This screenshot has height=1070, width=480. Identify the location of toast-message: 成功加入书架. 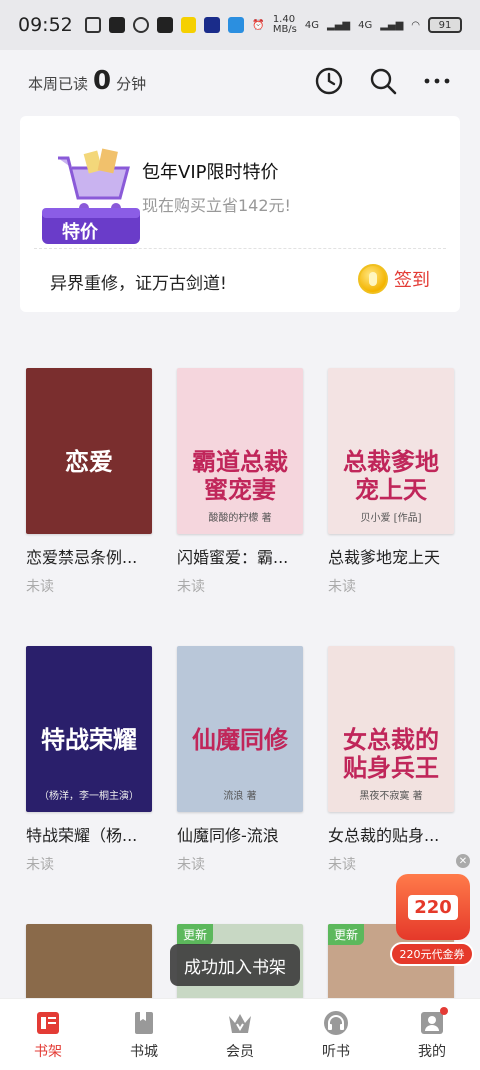
(235, 965).